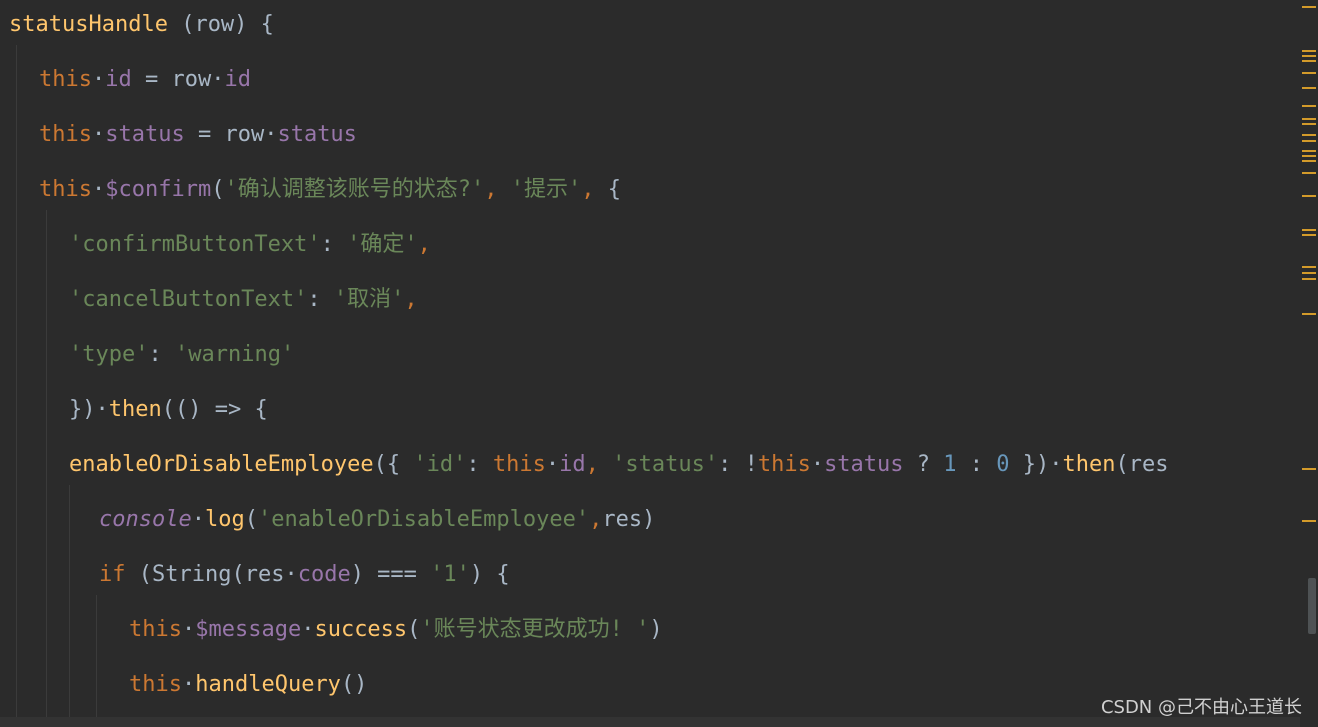 This screenshot has height=727, width=1318. What do you see at coordinates (546, 189) in the screenshot?
I see `code-token: '提示'` at bounding box center [546, 189].